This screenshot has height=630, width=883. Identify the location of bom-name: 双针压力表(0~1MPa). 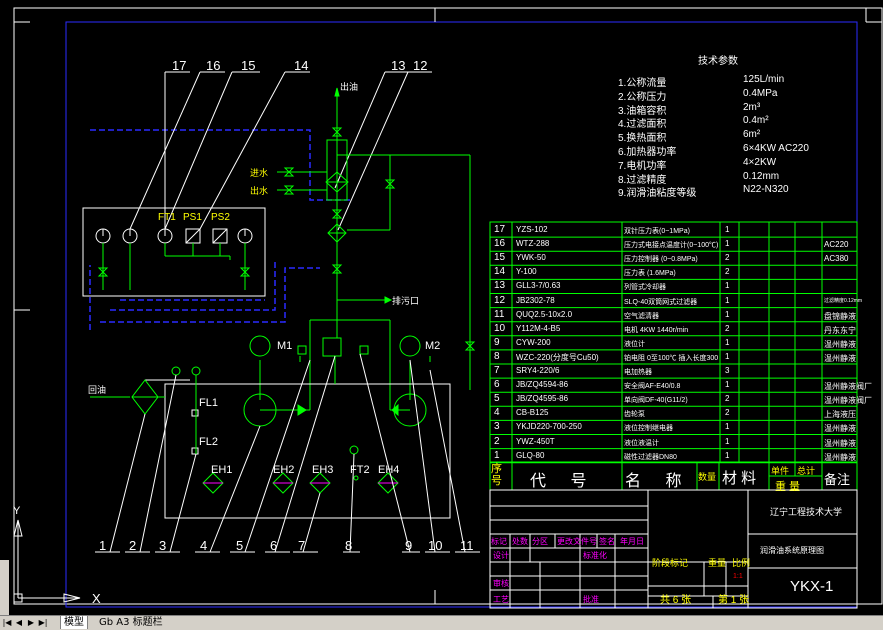
(657, 231).